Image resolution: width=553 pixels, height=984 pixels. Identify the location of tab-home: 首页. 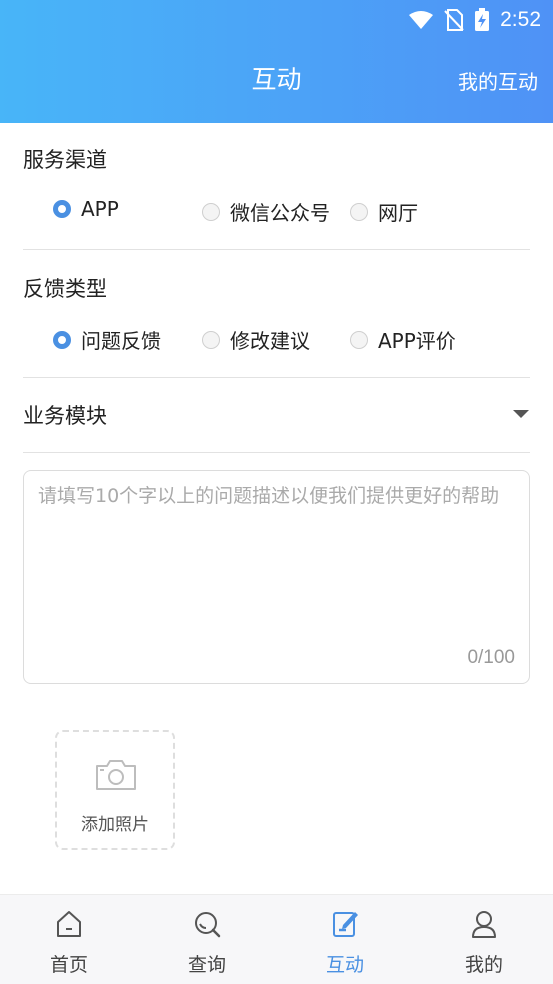
(69, 939).